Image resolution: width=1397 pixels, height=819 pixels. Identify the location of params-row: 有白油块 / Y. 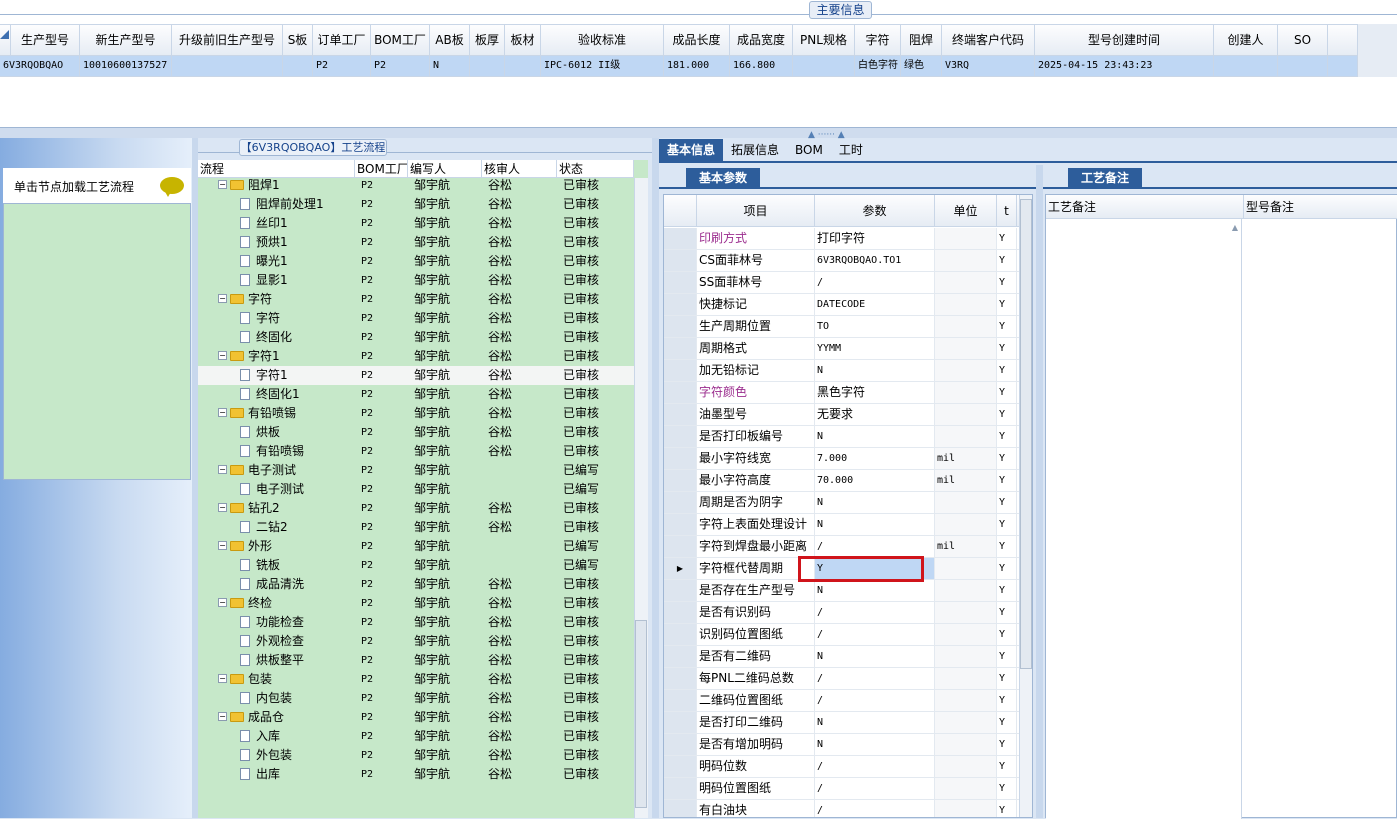
(842, 808).